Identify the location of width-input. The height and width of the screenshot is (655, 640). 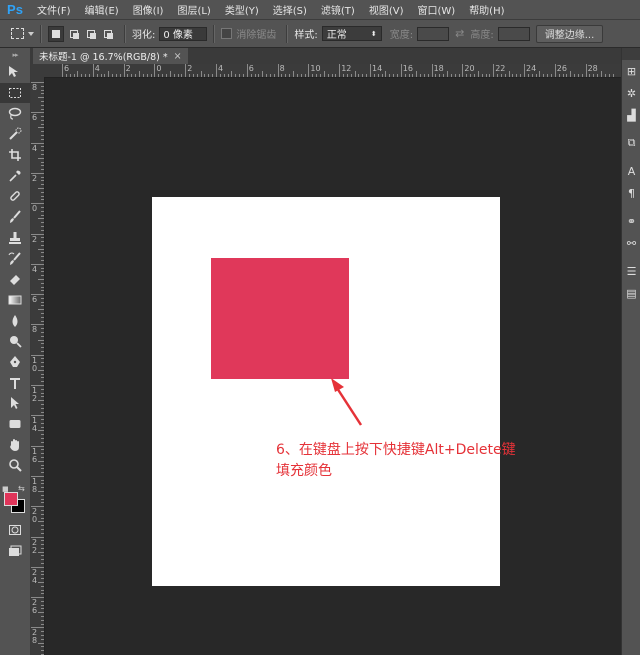
(433, 33).